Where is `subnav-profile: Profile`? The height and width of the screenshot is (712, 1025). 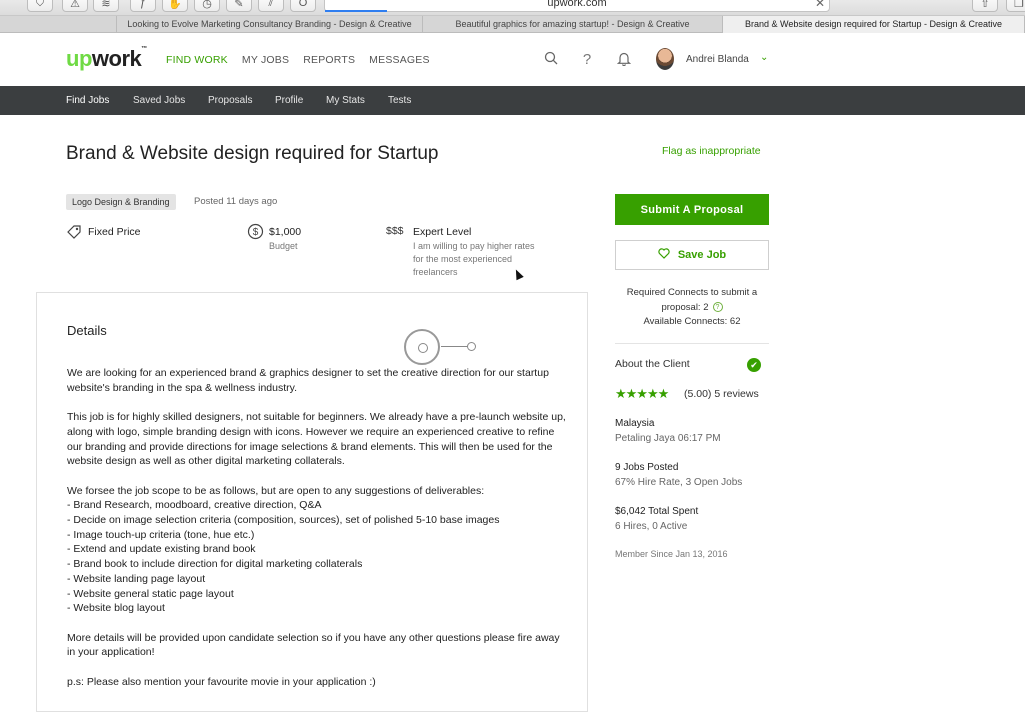
subnav-profile: Profile is located at coordinates (289, 100).